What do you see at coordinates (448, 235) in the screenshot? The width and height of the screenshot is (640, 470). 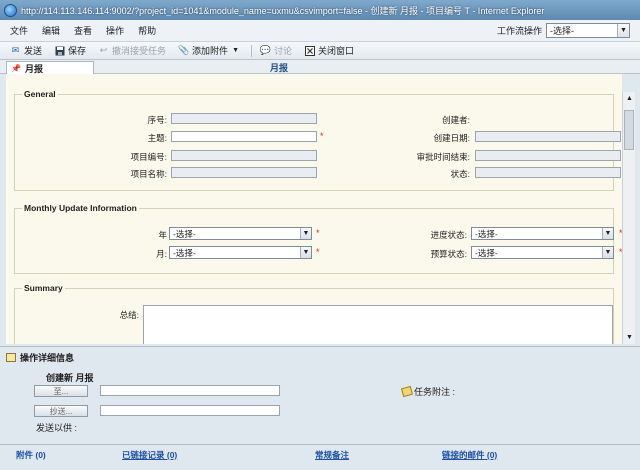 I see `progress-status-label: 进度状态:` at bounding box center [448, 235].